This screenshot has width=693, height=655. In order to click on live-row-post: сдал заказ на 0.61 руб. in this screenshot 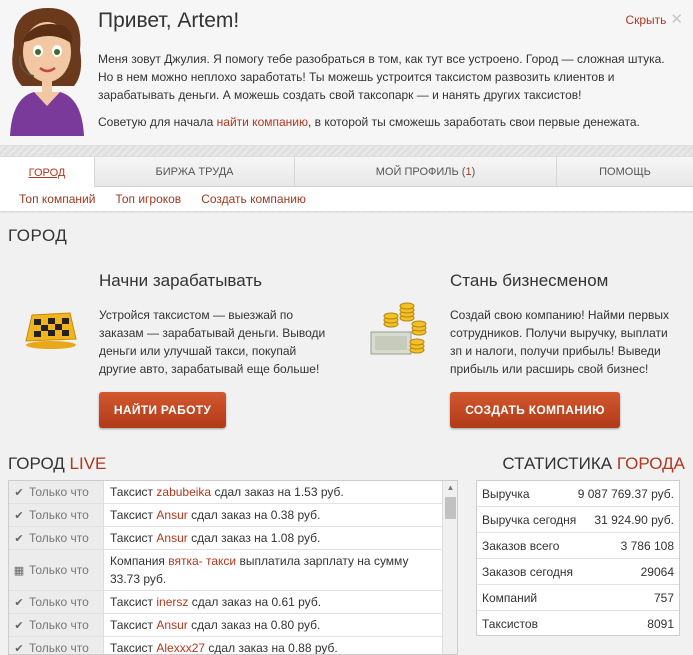, I will do `click(255, 602)`.